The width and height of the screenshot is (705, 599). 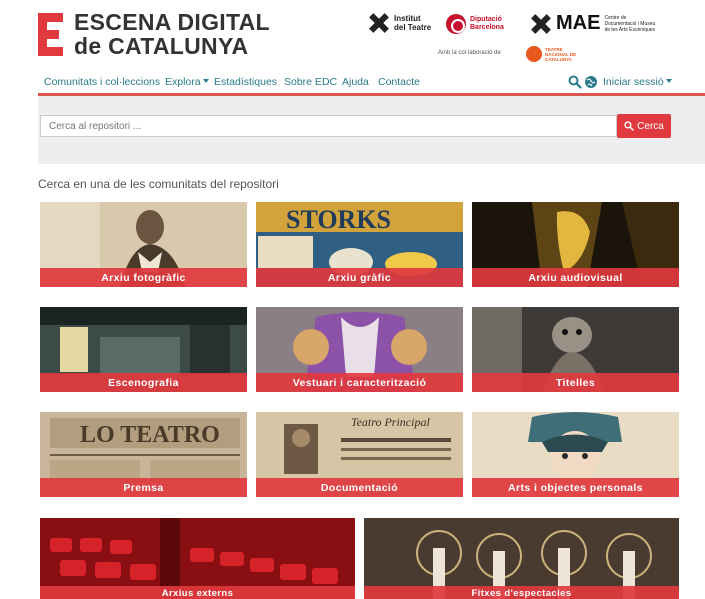 What do you see at coordinates (359, 487) in the screenshot?
I see `community-label: Documentació` at bounding box center [359, 487].